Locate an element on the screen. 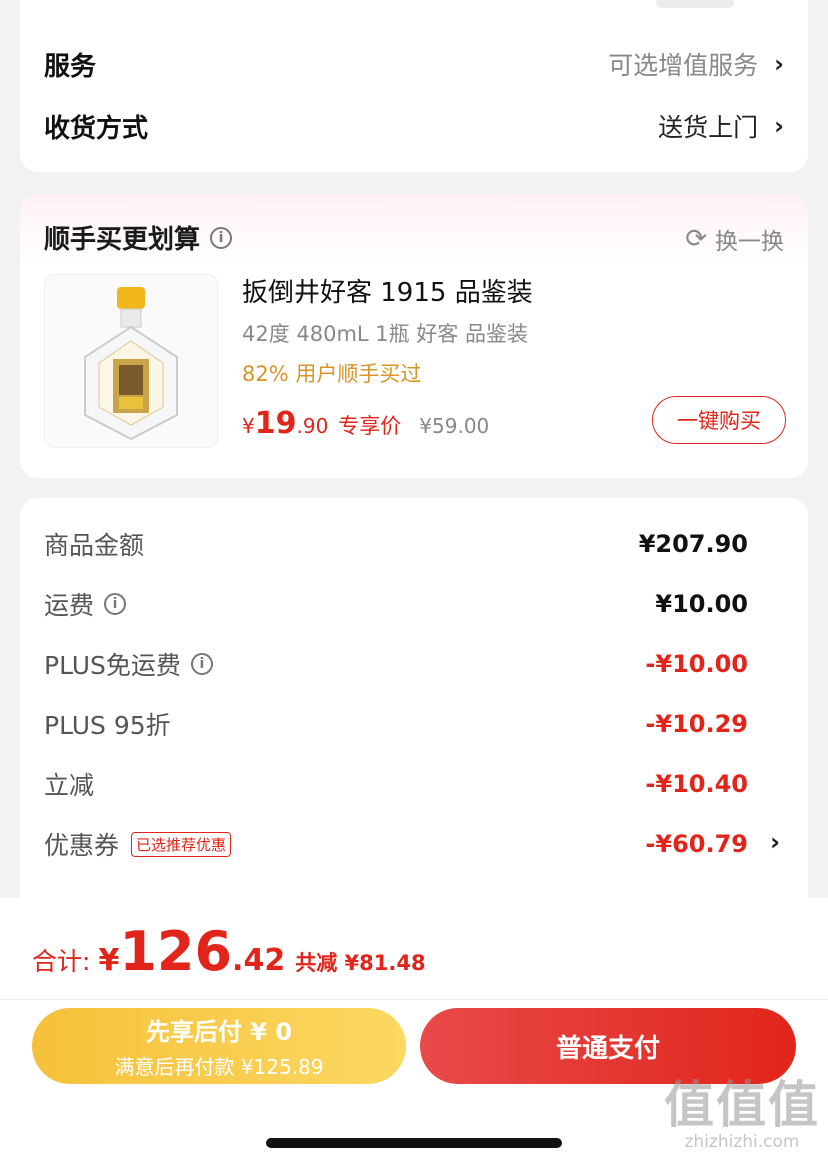 This screenshot has width=828, height=1164. delivery-row: 收货方式 送货上门 › is located at coordinates (414, 126).